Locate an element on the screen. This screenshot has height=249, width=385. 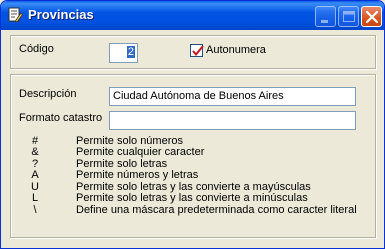
legend-symbol: & is located at coordinates (35, 152).